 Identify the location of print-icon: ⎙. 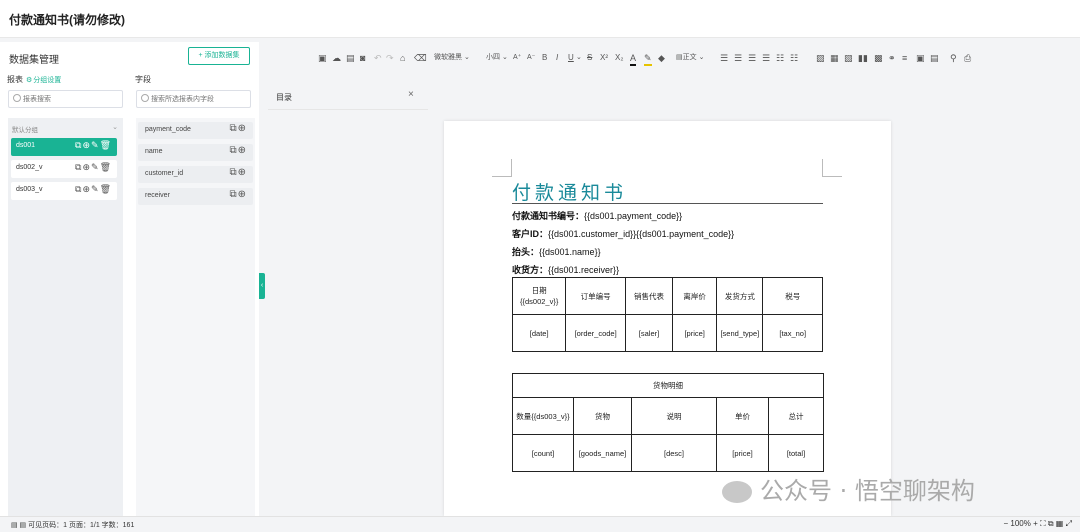
(967, 58).